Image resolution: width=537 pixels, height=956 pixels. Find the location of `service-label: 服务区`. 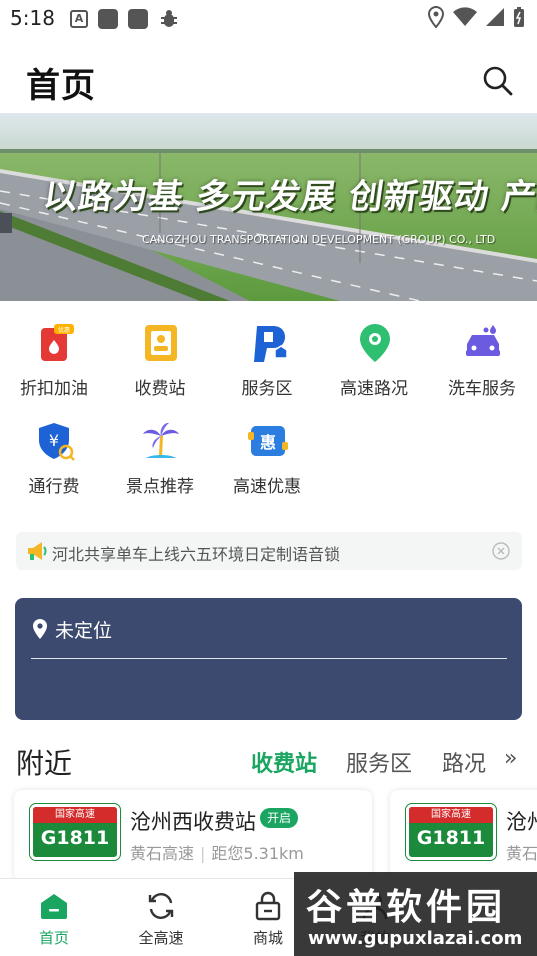

service-label: 服务区 is located at coordinates (267, 389).